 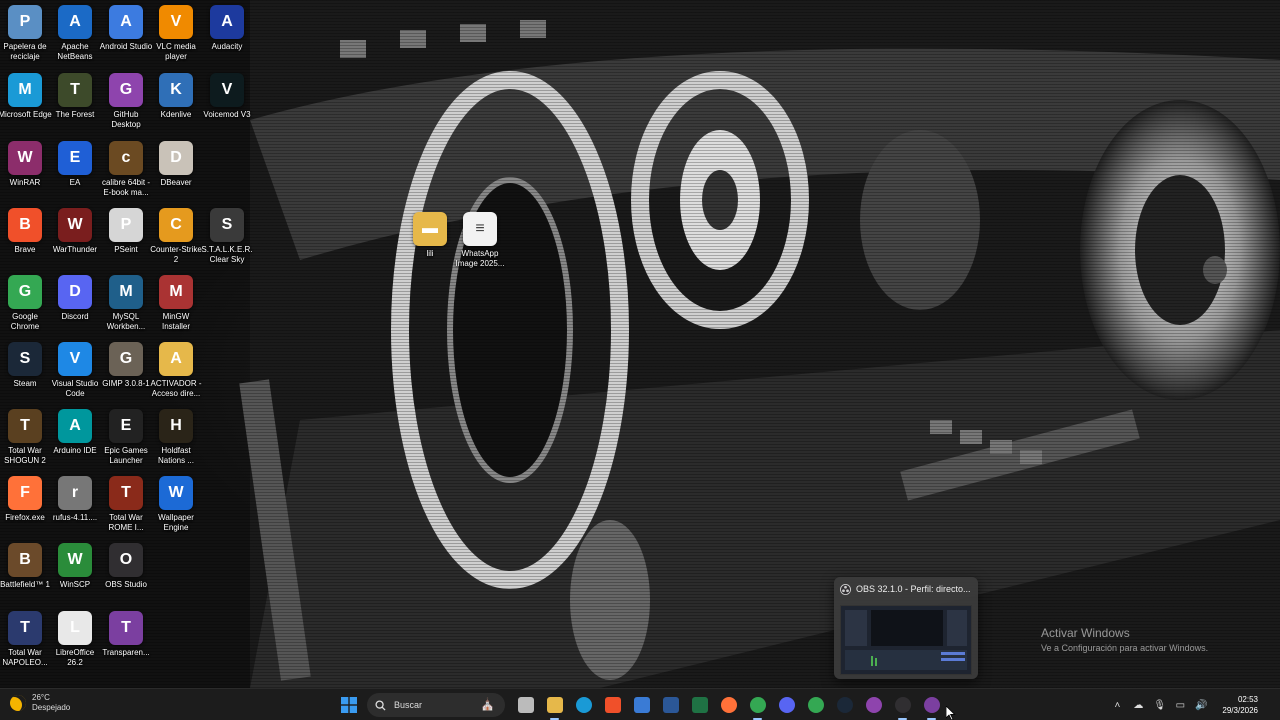 What do you see at coordinates (176, 173) in the screenshot?
I see `desktop-shortcut-dbeaver: D DBeaver` at bounding box center [176, 173].